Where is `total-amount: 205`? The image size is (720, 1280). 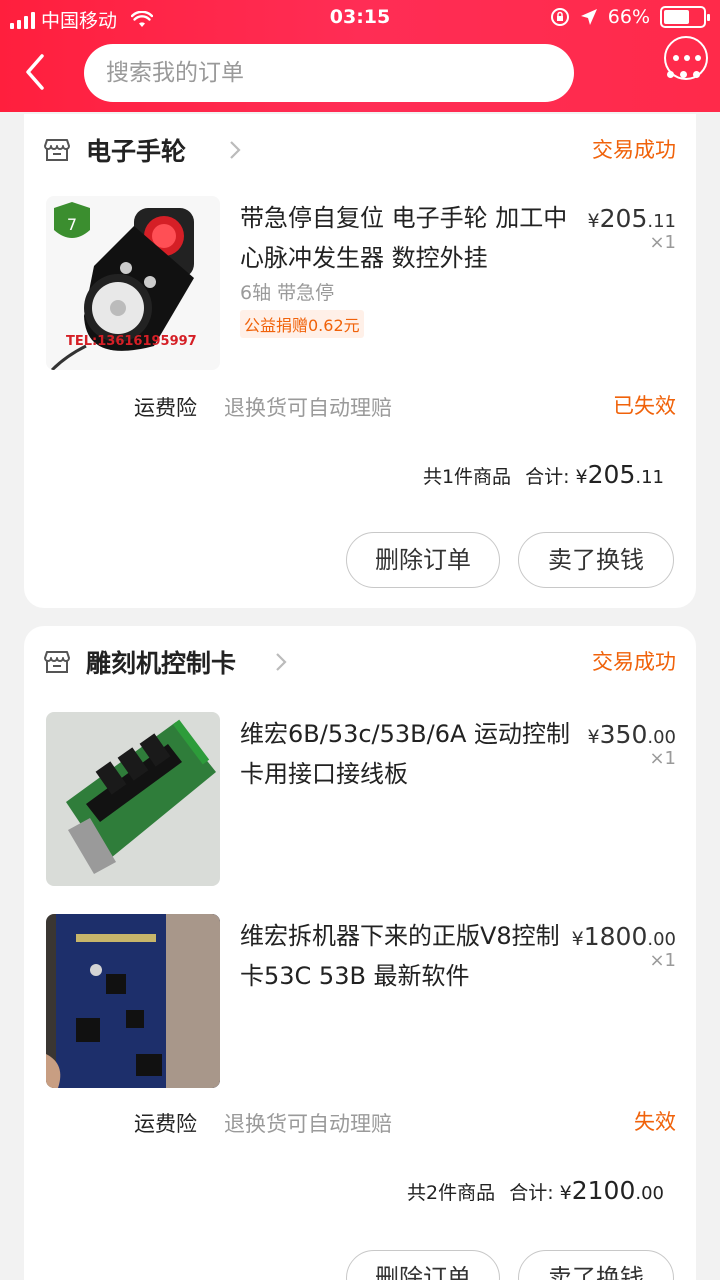 total-amount: 205 is located at coordinates (611, 474).